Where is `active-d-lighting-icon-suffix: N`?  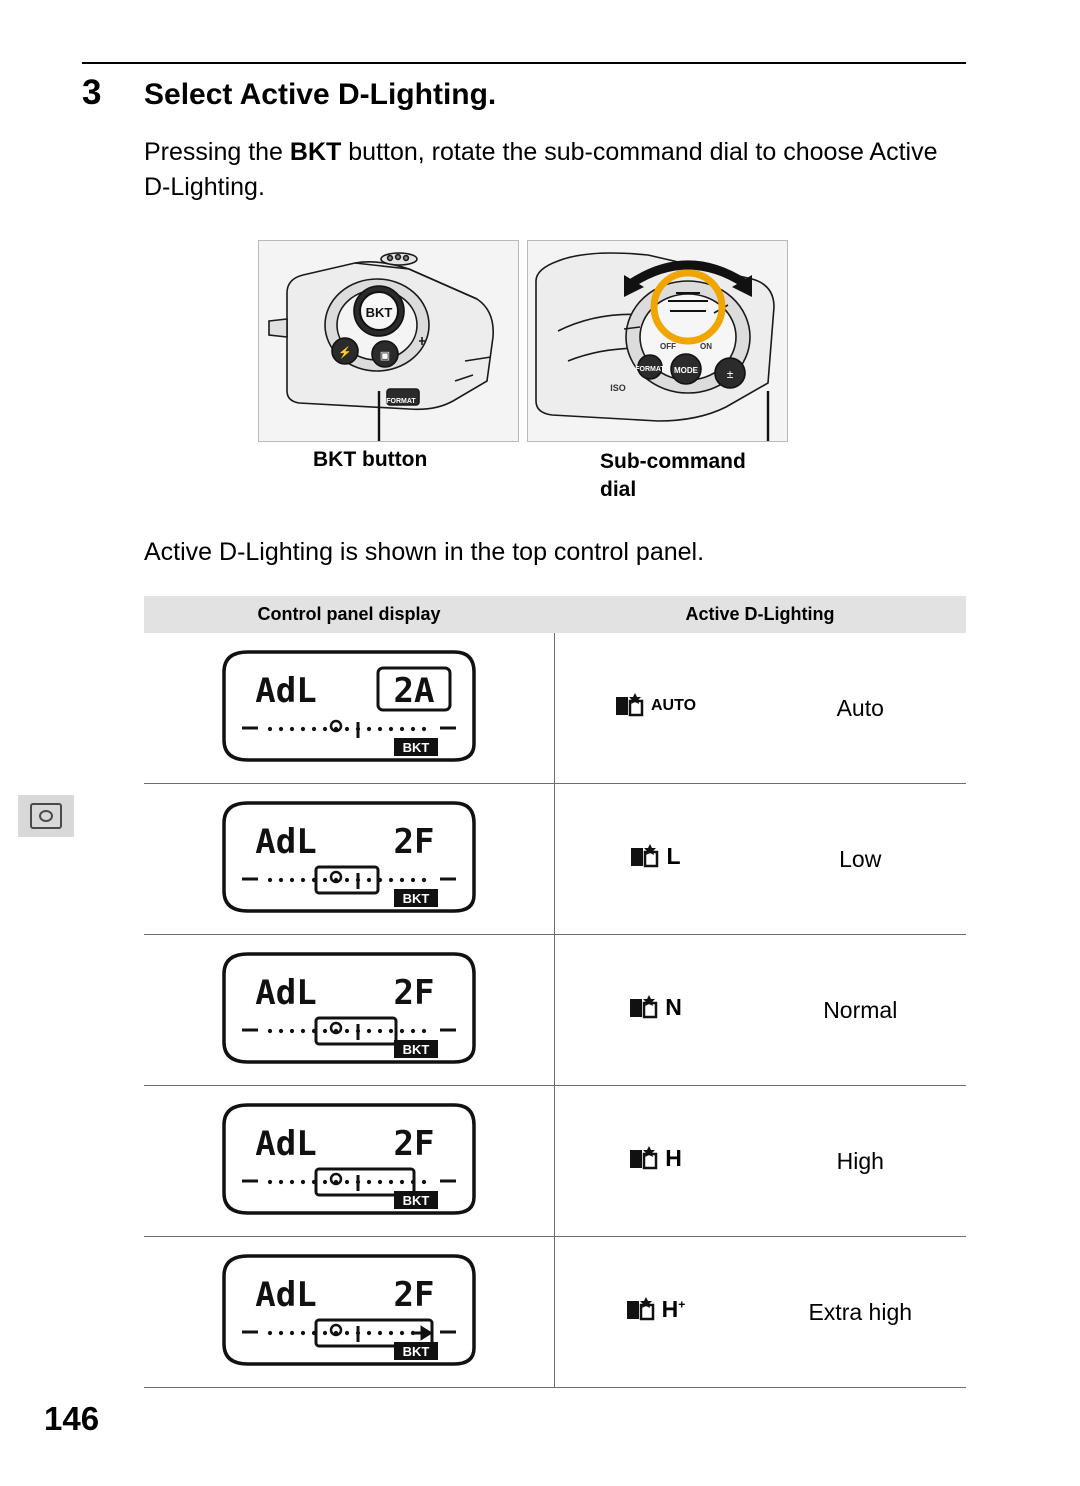
active-d-lighting-icon-suffix: N is located at coordinates (673, 1007).